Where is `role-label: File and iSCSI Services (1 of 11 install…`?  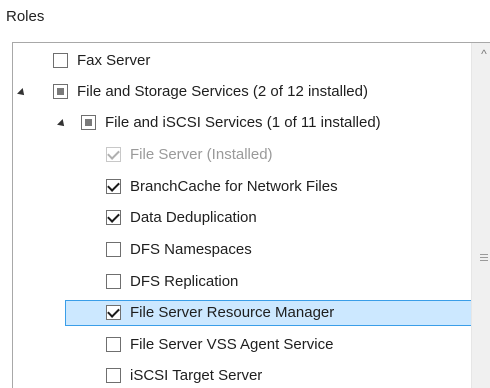
role-label: File and iSCSI Services (1 of 11 install… is located at coordinates (243, 122).